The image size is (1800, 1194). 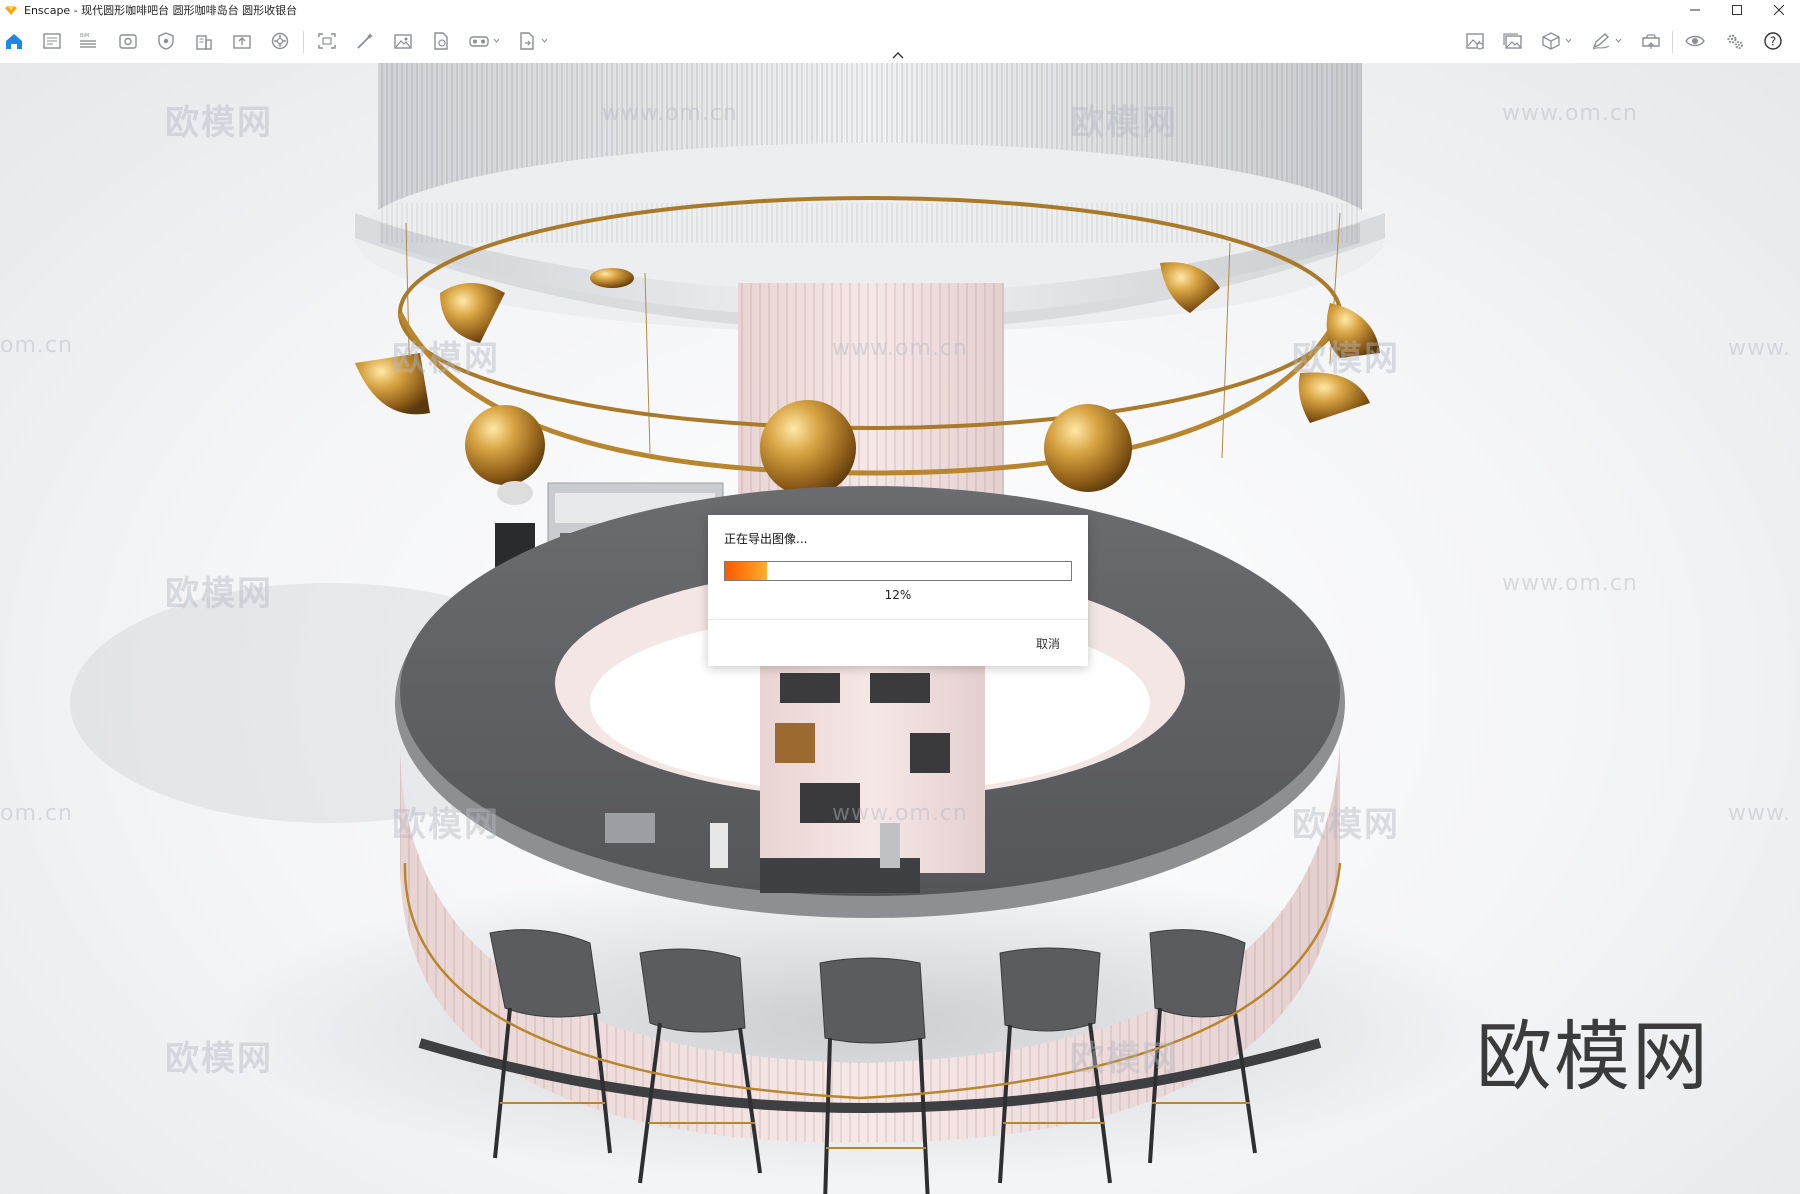 What do you see at coordinates (1695, 9) in the screenshot?
I see `minimize-button` at bounding box center [1695, 9].